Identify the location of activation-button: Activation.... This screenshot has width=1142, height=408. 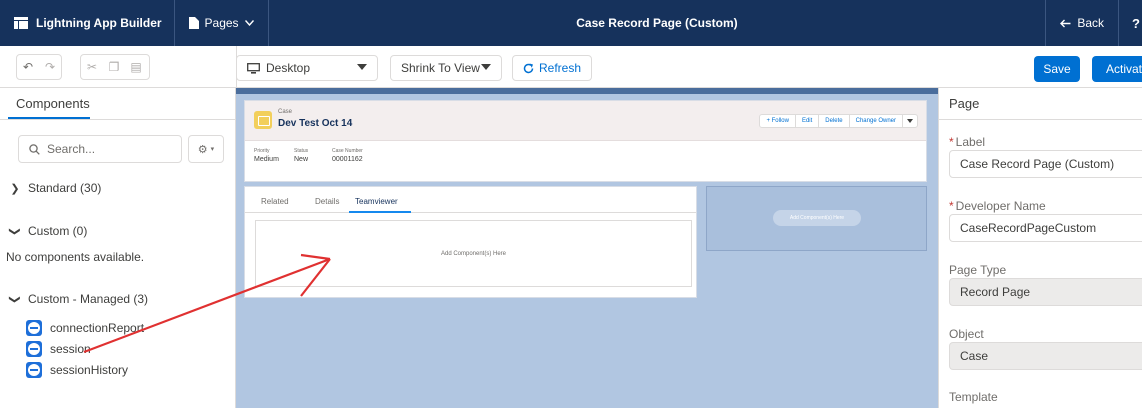
(1117, 69).